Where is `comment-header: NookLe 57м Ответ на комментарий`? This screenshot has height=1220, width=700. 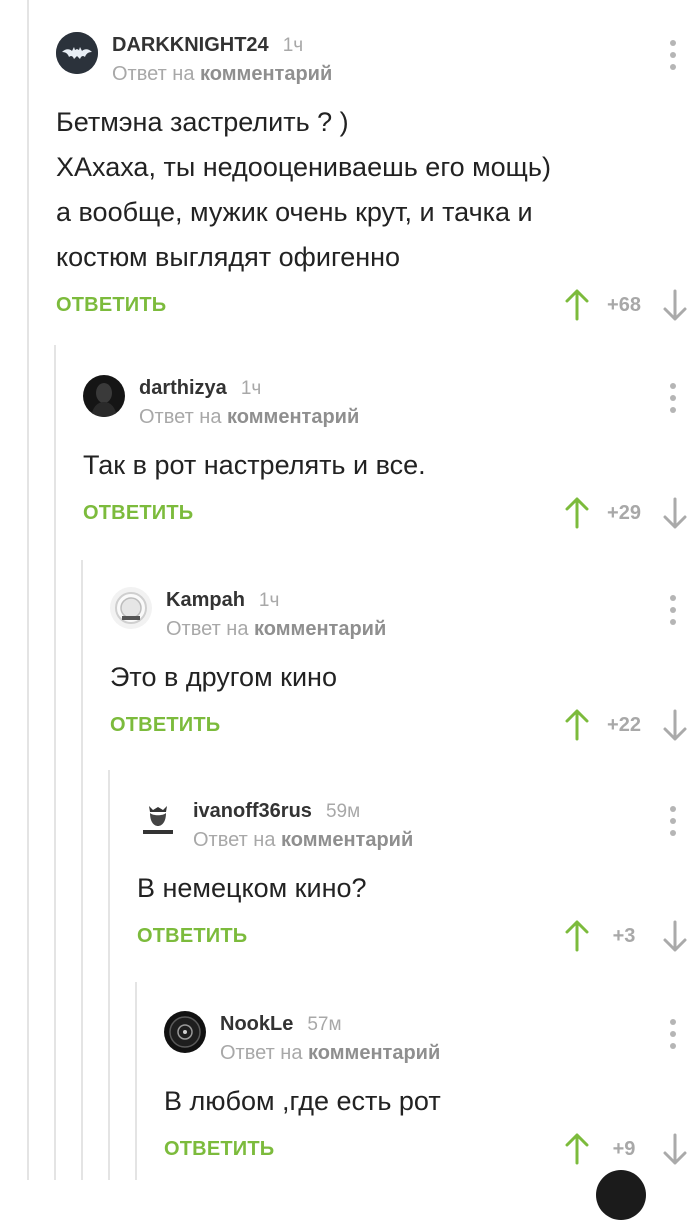 comment-header: NookLe 57м Ответ на комментарий is located at coordinates (432, 1042).